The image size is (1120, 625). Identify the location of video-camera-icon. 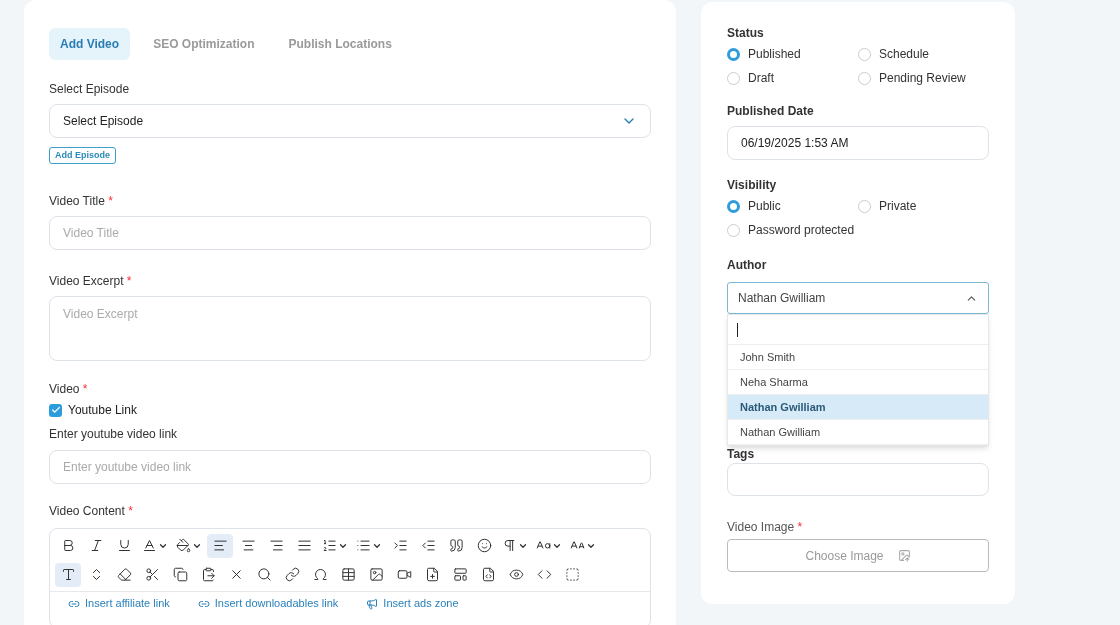
(404, 574).